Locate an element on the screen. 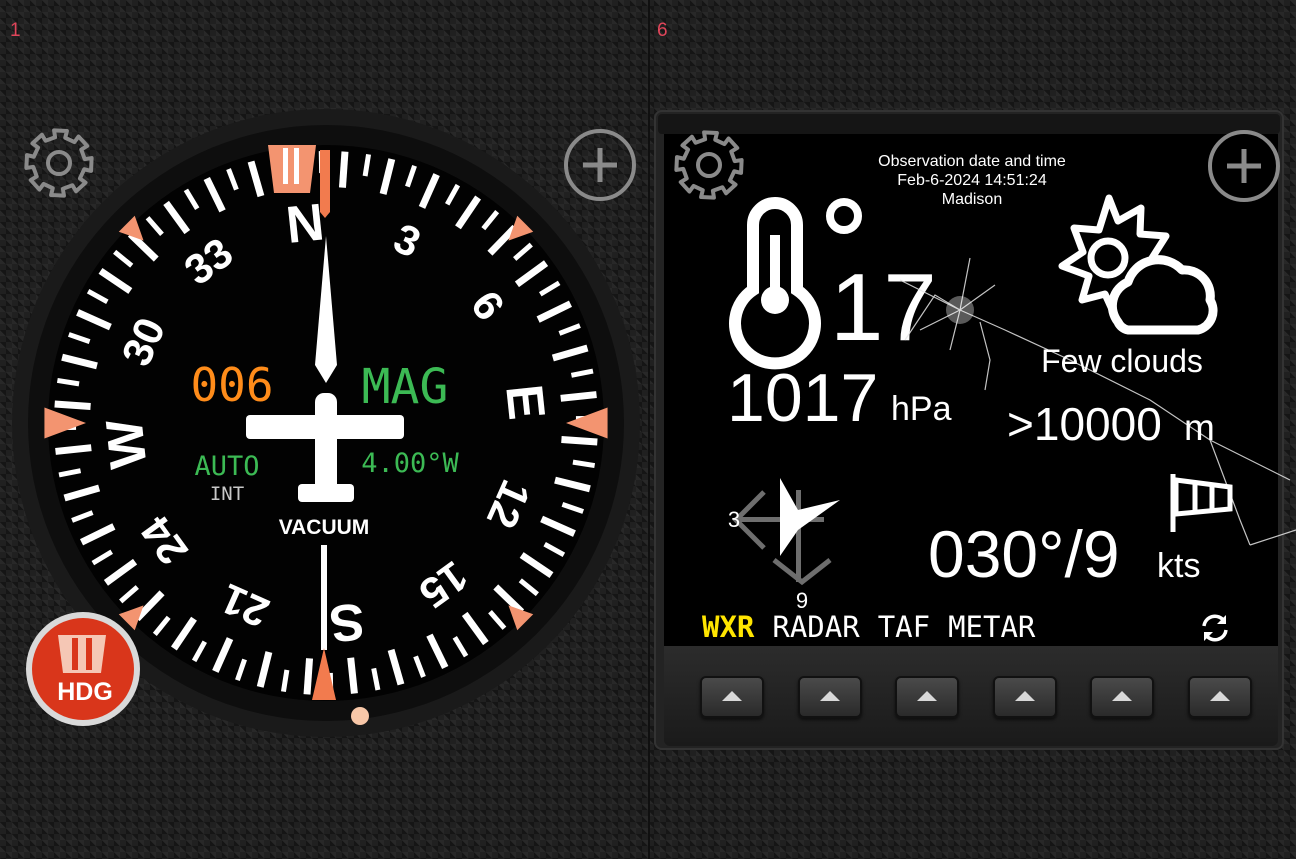 The height and width of the screenshot is (859, 1296). pressure-unit: hPa is located at coordinates (921, 409).